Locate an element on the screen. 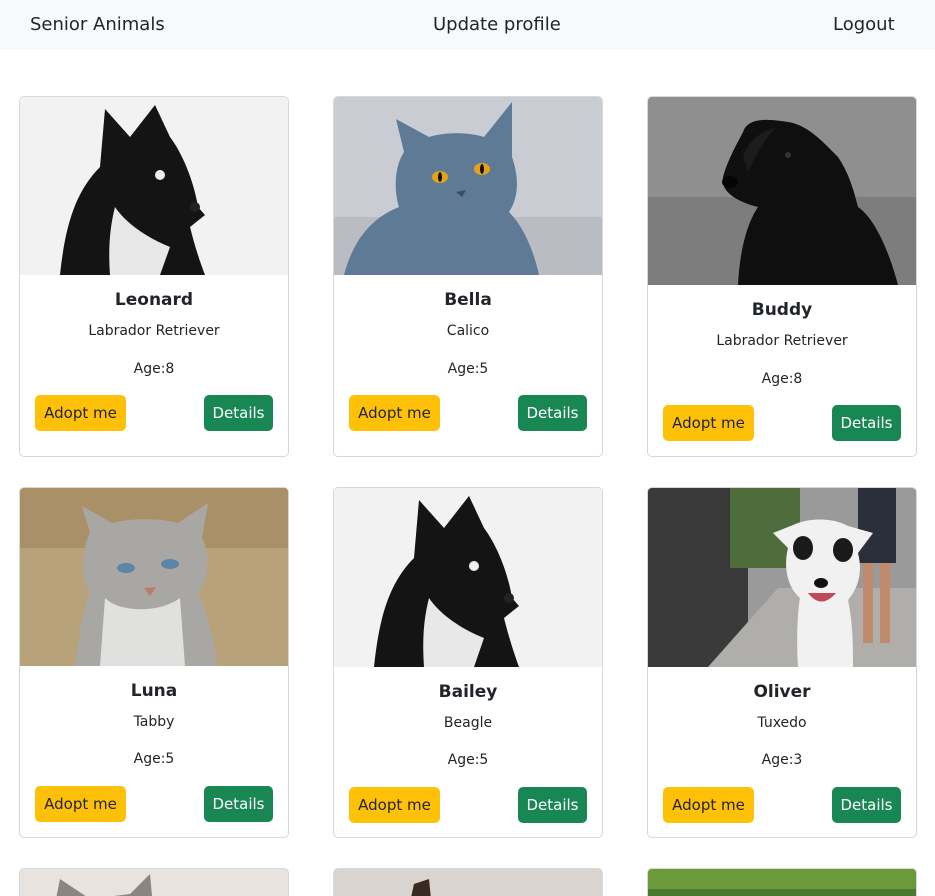 The height and width of the screenshot is (896, 935). navbar: Senior Animals Update profile Logout is located at coordinates (467, 25).